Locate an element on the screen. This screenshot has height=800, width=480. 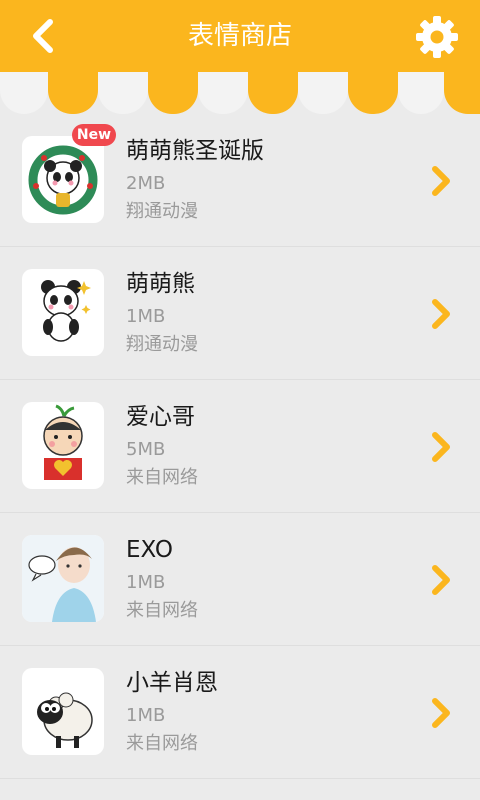
panda-christmas-thumbnail is located at coordinates (63, 179).